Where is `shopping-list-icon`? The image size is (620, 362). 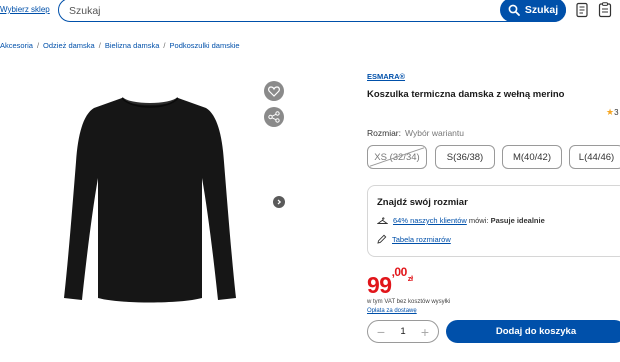
shopping-list-icon is located at coordinates (605, 10).